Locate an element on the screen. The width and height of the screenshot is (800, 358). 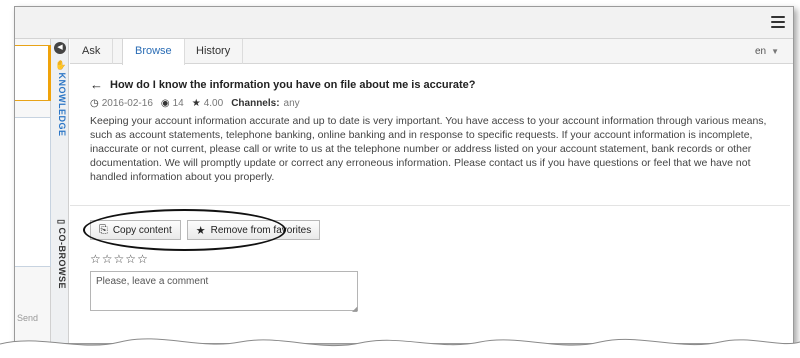
side-tab-cobrowse: ▭CO-BROWSE is located at coordinates (60, 253).